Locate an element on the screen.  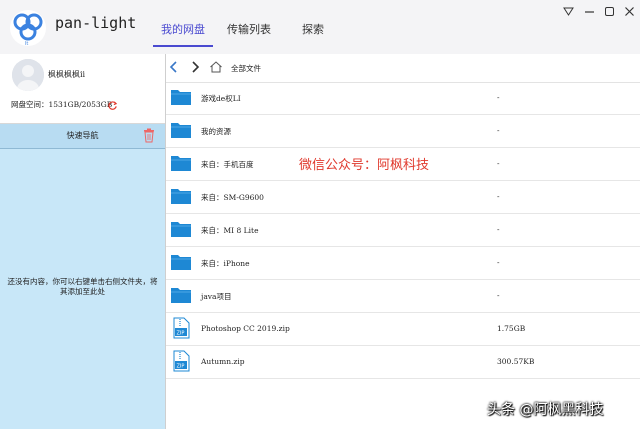
quick-nav-header: 快速导航 is located at coordinates (82, 136).